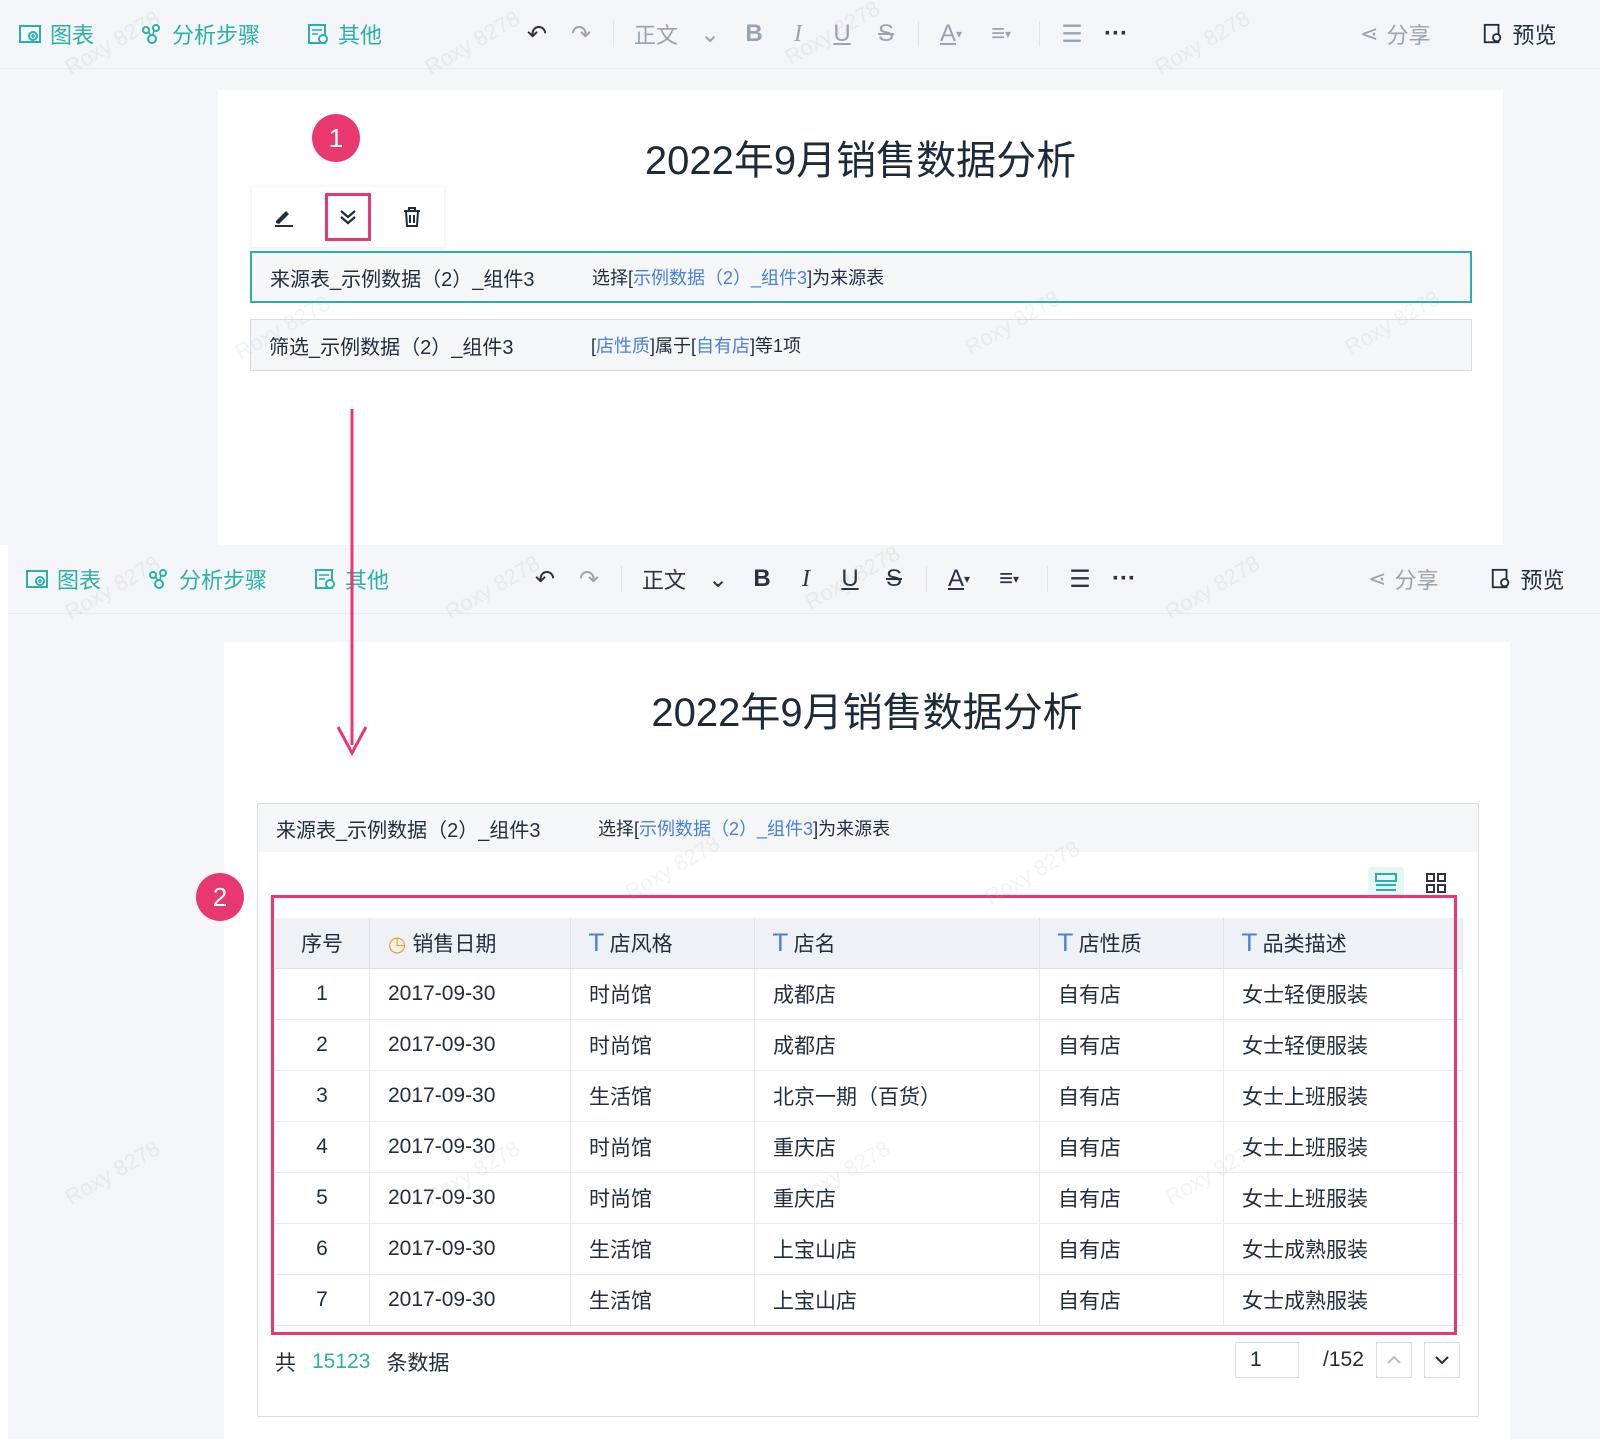 The height and width of the screenshot is (1439, 1600). I want to click on expand-button, so click(348, 217).